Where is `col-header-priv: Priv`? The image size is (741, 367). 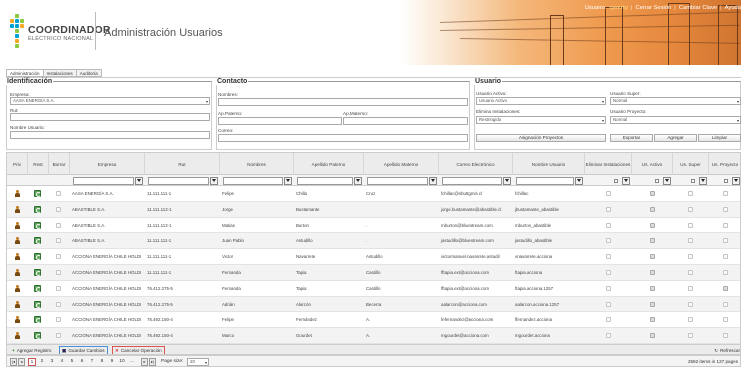
col-header-priv: Priv is located at coordinates (17, 164).